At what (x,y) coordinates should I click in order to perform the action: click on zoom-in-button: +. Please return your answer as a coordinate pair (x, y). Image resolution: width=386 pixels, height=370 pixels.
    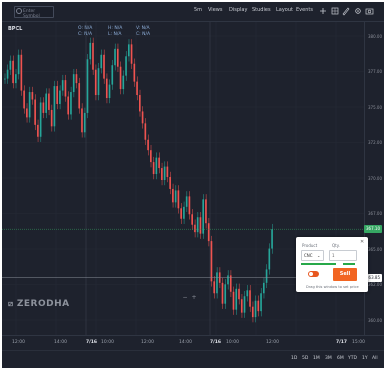
    Looking at the image, I should click on (194, 298).